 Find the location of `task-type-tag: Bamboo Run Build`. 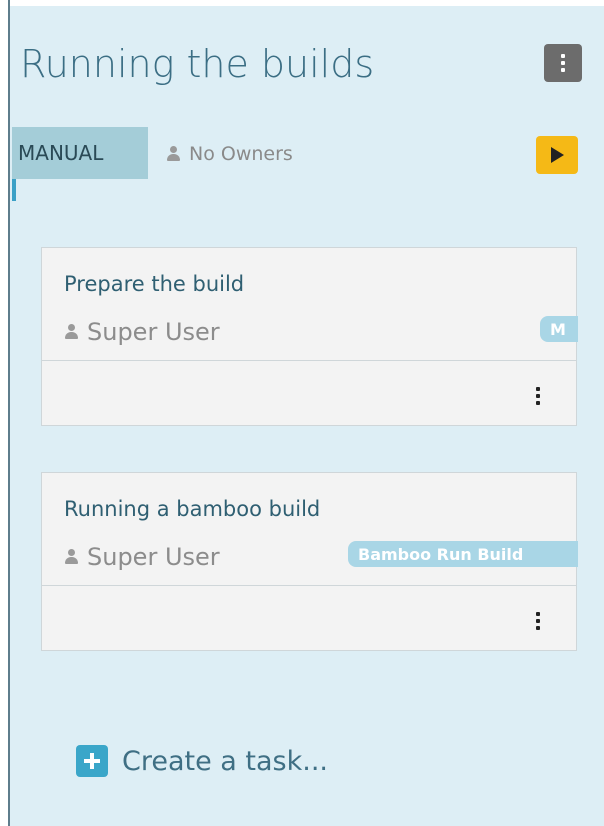

task-type-tag: Bamboo Run Build is located at coordinates (463, 554).